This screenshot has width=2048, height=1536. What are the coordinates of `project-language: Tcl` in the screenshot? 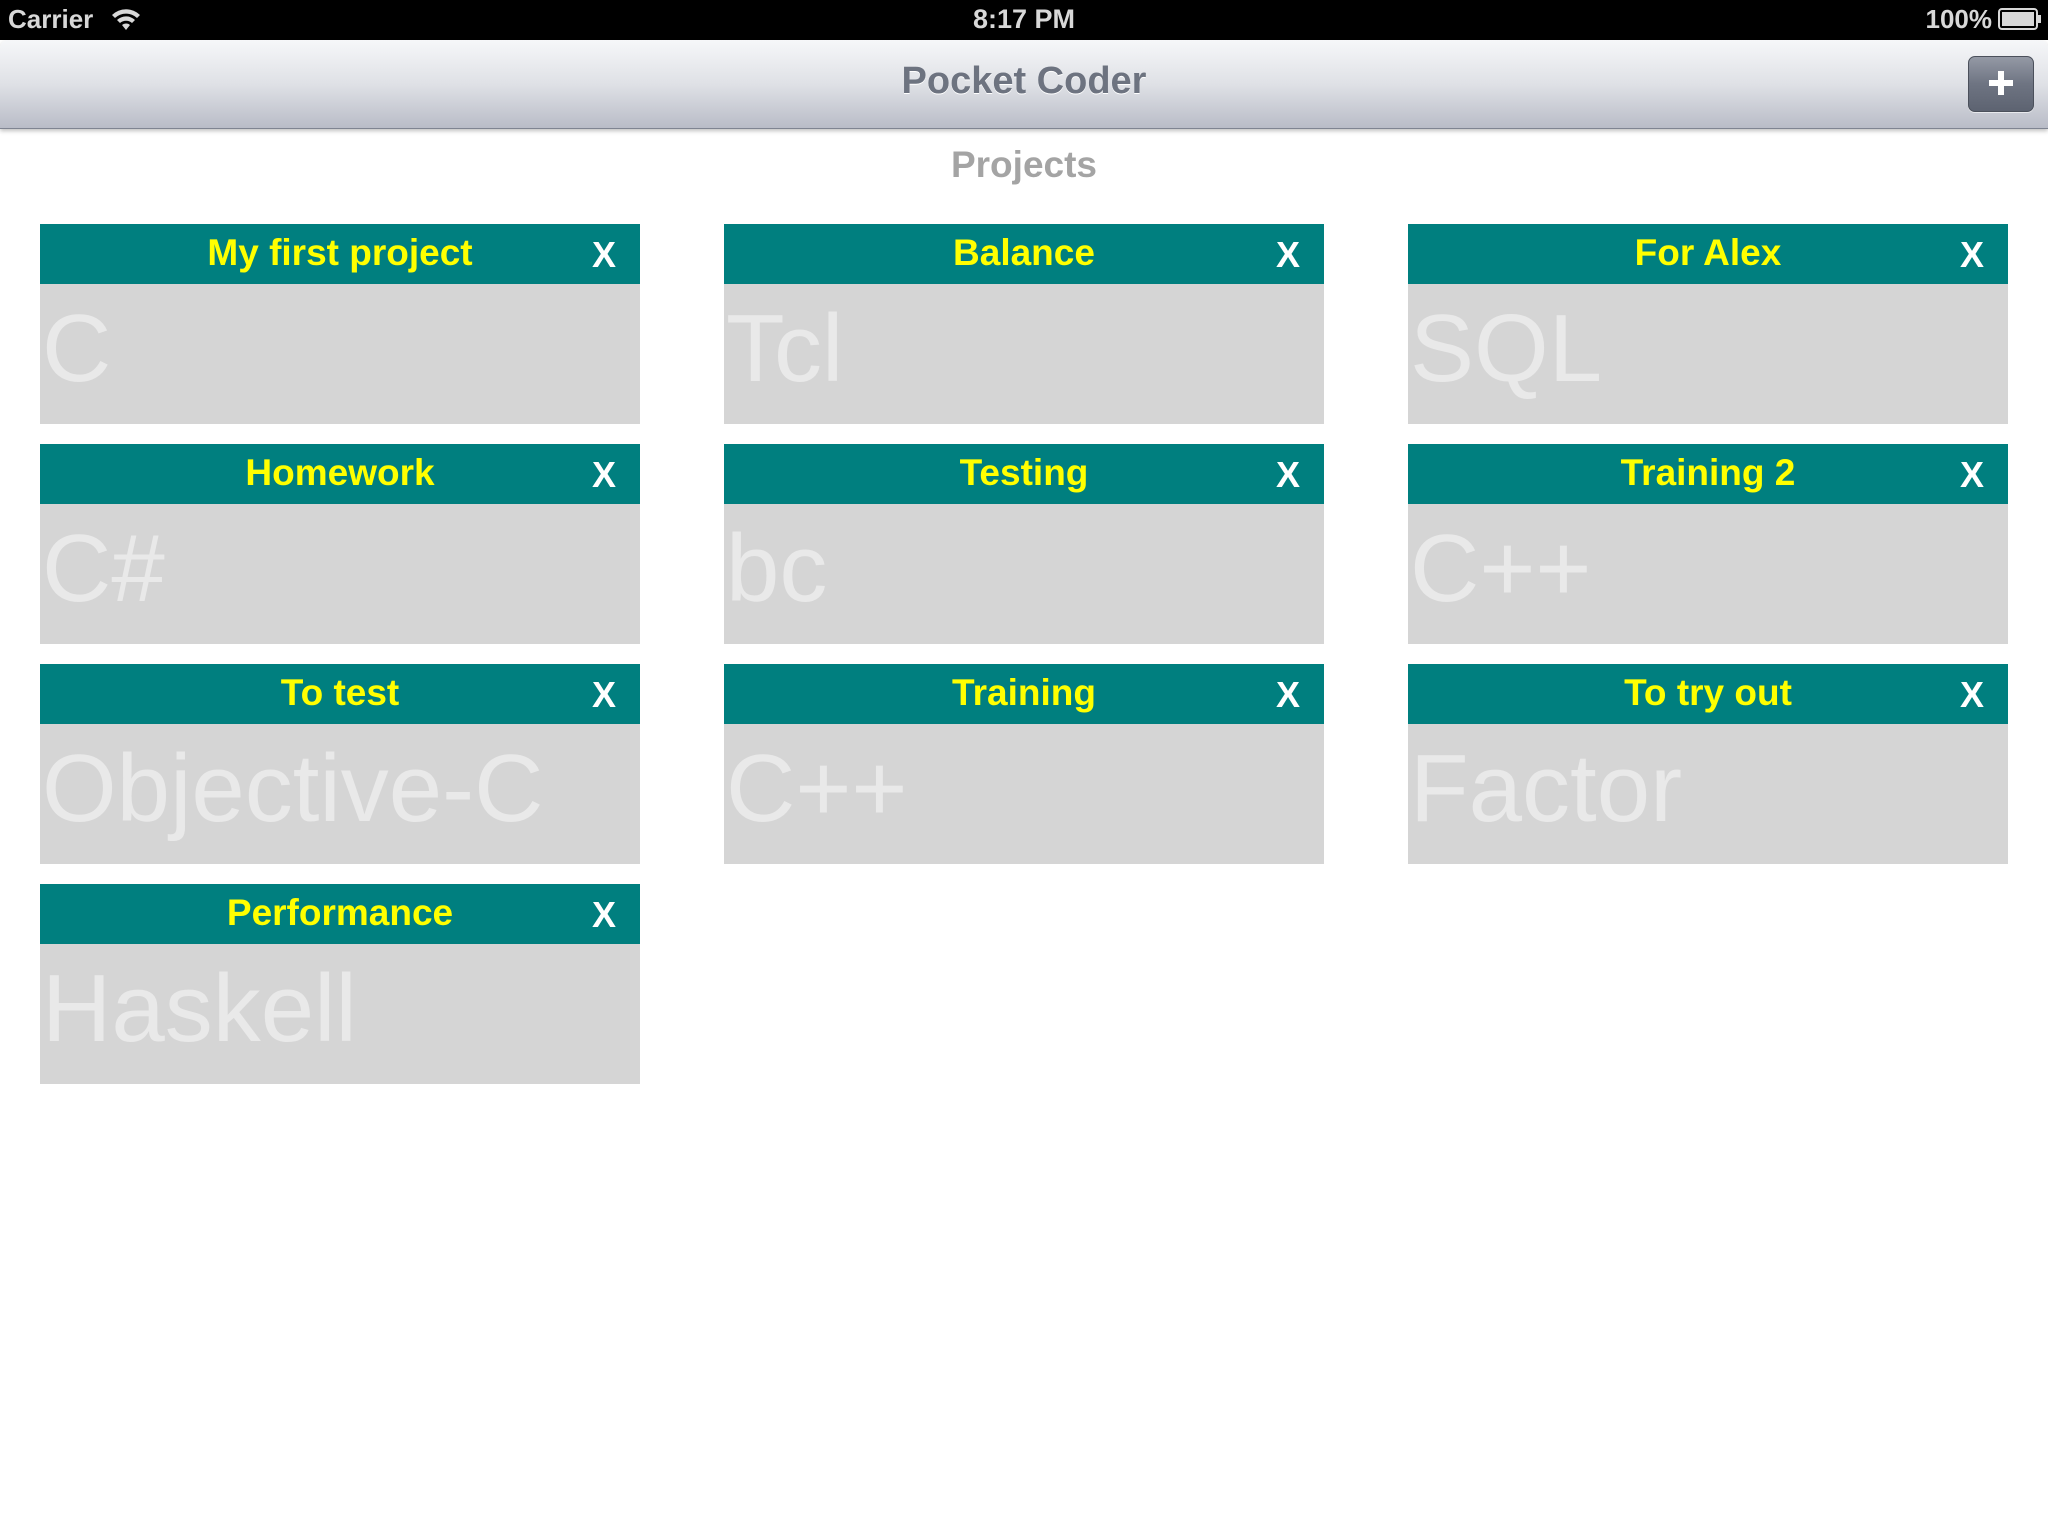 It's located at (785, 348).